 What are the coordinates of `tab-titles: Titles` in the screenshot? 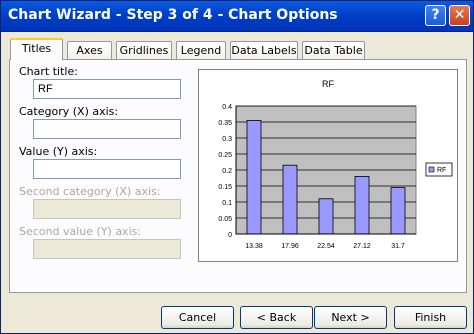 It's located at (36, 49).